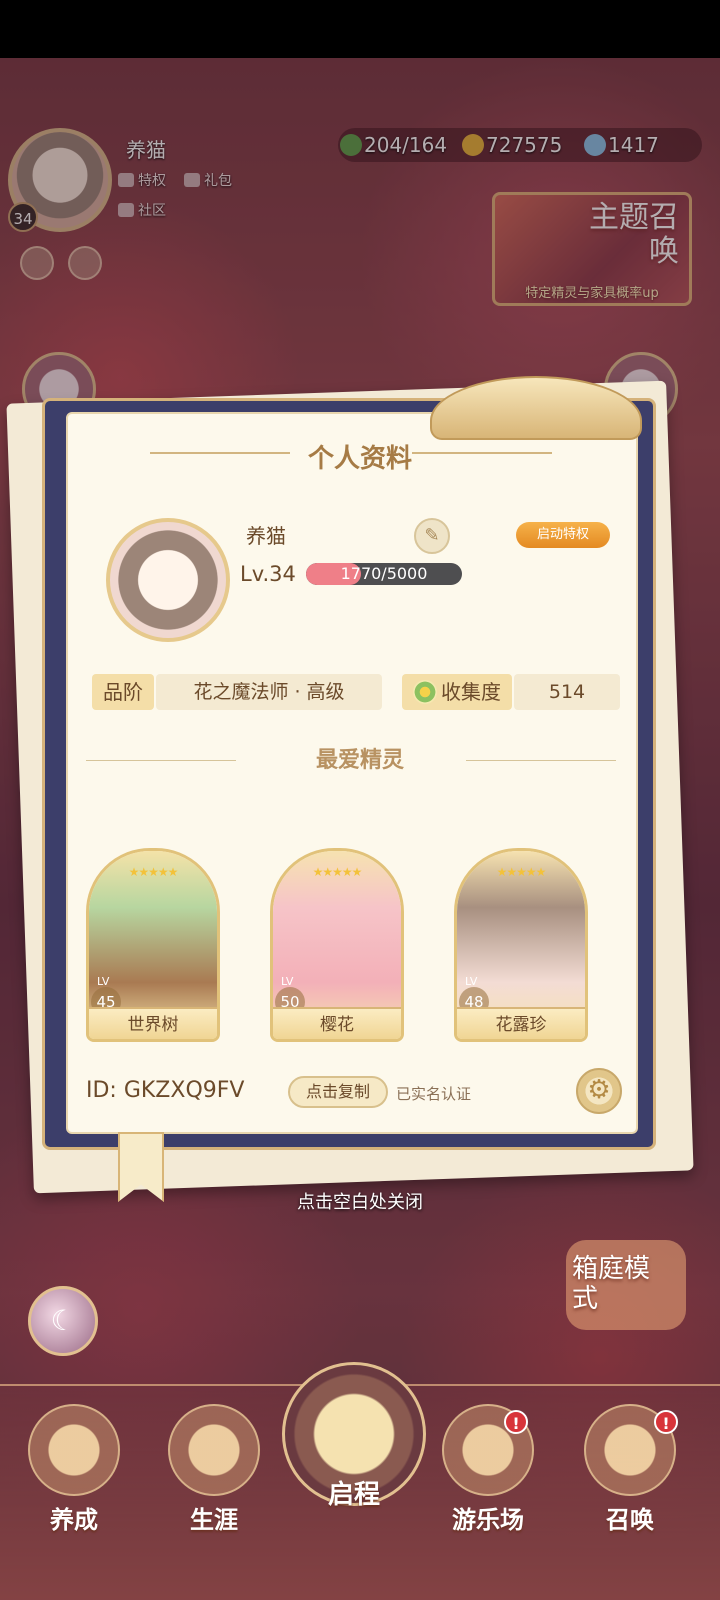  I want to click on status-bar, so click(360, 29).